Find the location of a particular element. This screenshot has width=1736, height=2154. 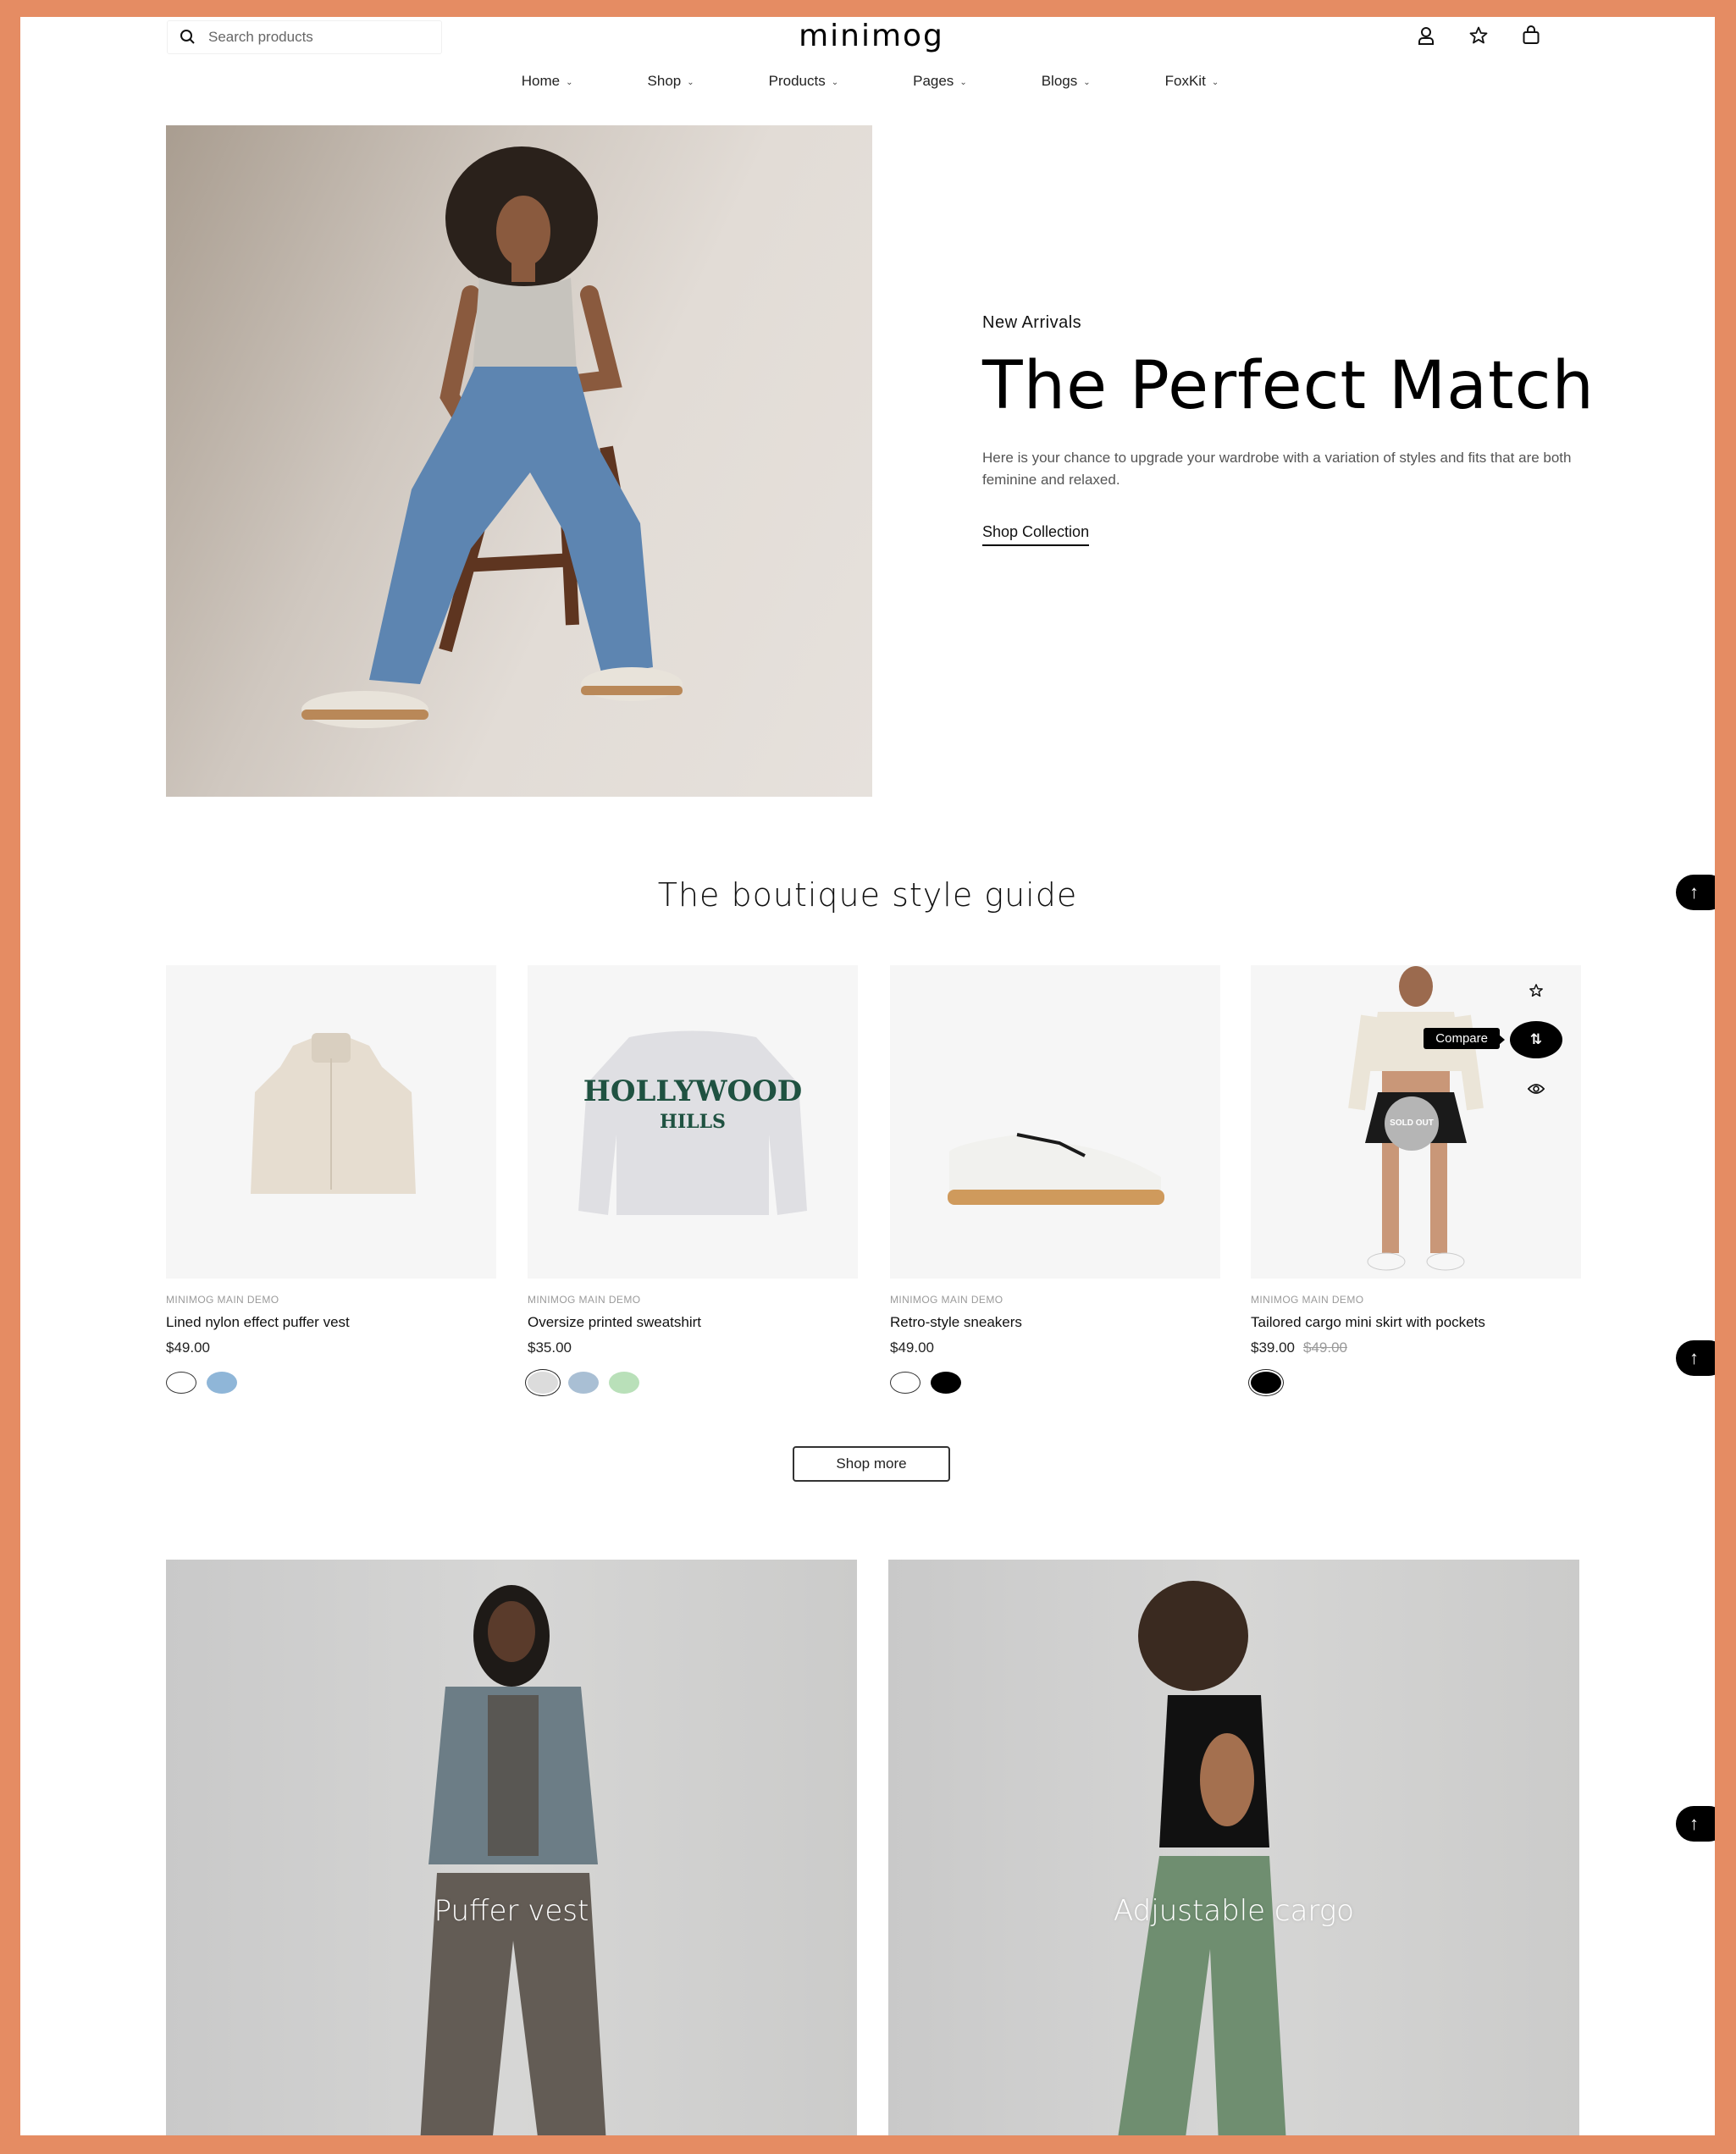

cart-bag-icon is located at coordinates (1531, 35).